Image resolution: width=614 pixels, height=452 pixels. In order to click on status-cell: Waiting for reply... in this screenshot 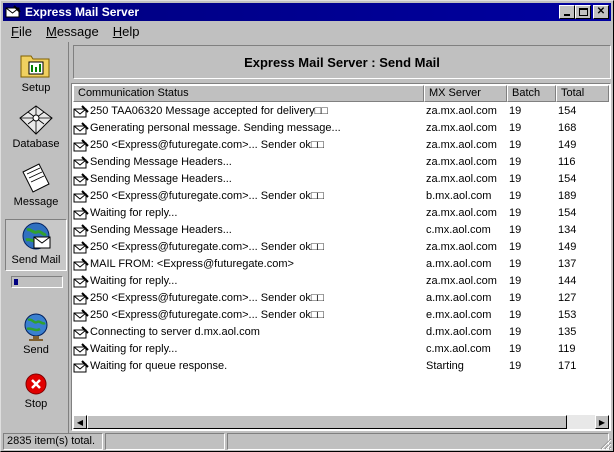, I will do `click(248, 349)`.